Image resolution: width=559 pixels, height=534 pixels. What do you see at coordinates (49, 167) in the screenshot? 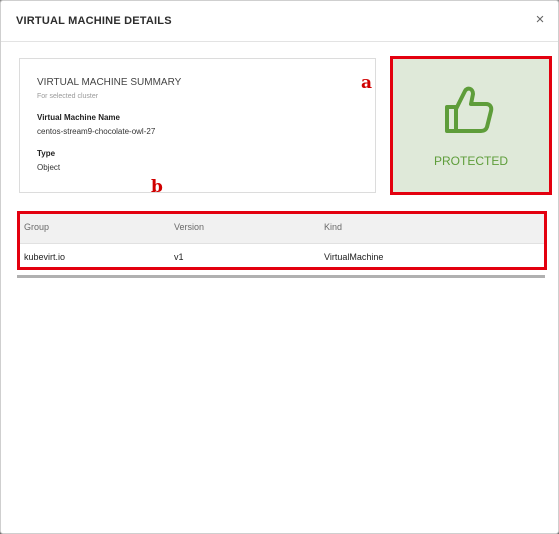
I see `type-value: Object` at bounding box center [49, 167].